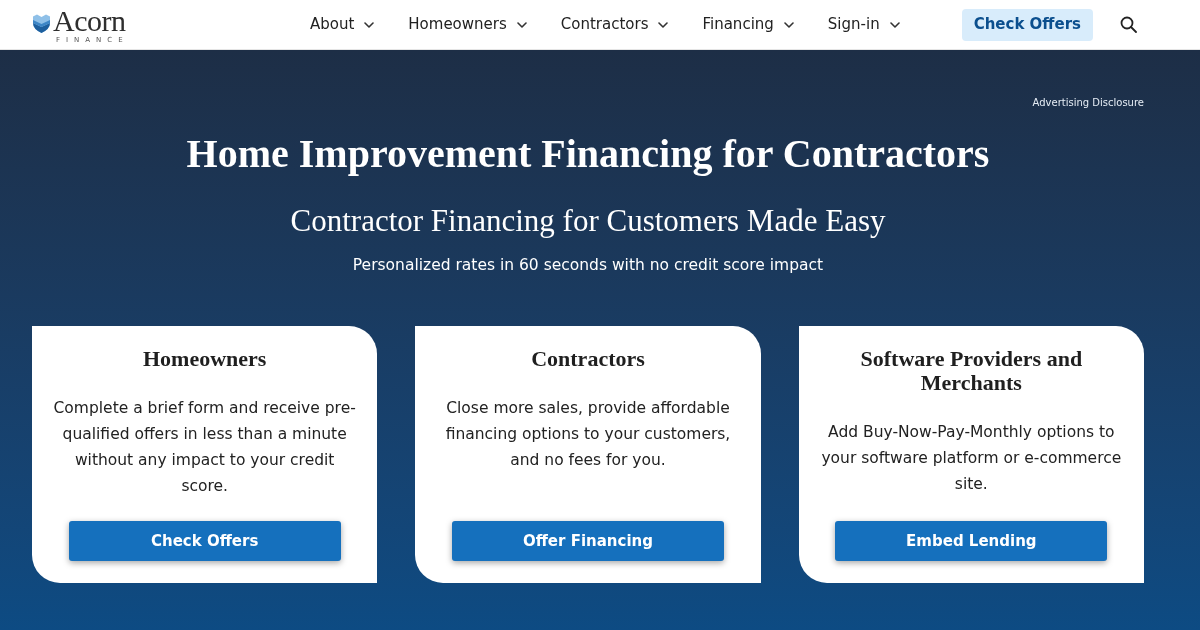 This screenshot has height=630, width=1200. I want to click on card-title: Contractors, so click(588, 359).